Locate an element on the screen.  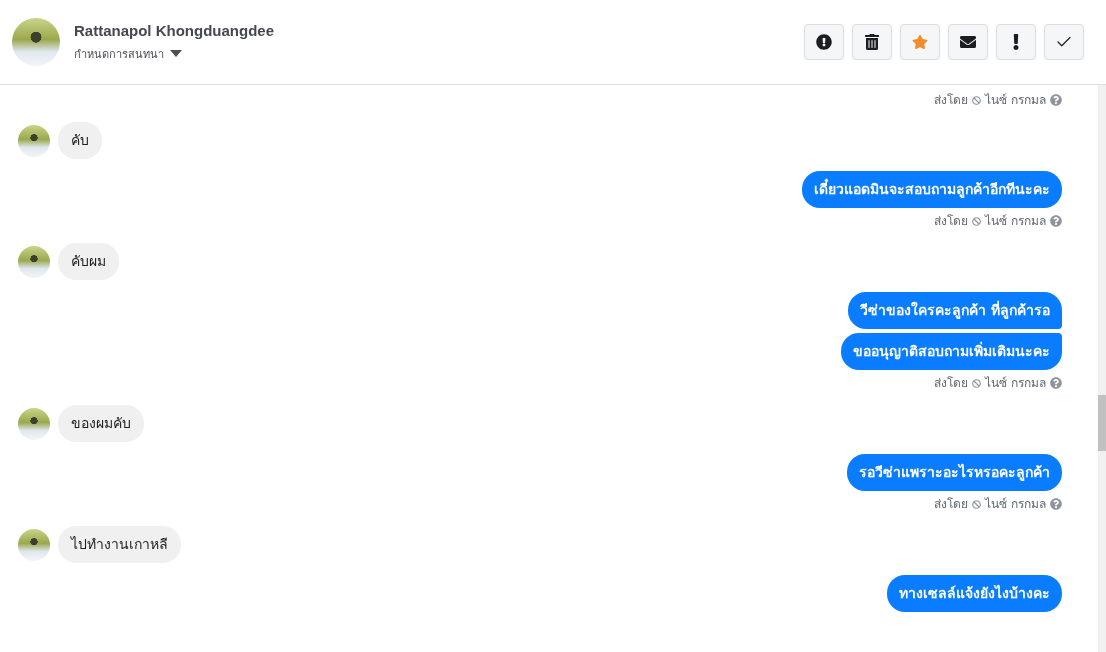
sent-message: เดี๋ยวแอดมินจะสอบถามลูกค้าอีกทีนะคะ is located at coordinates (932, 189).